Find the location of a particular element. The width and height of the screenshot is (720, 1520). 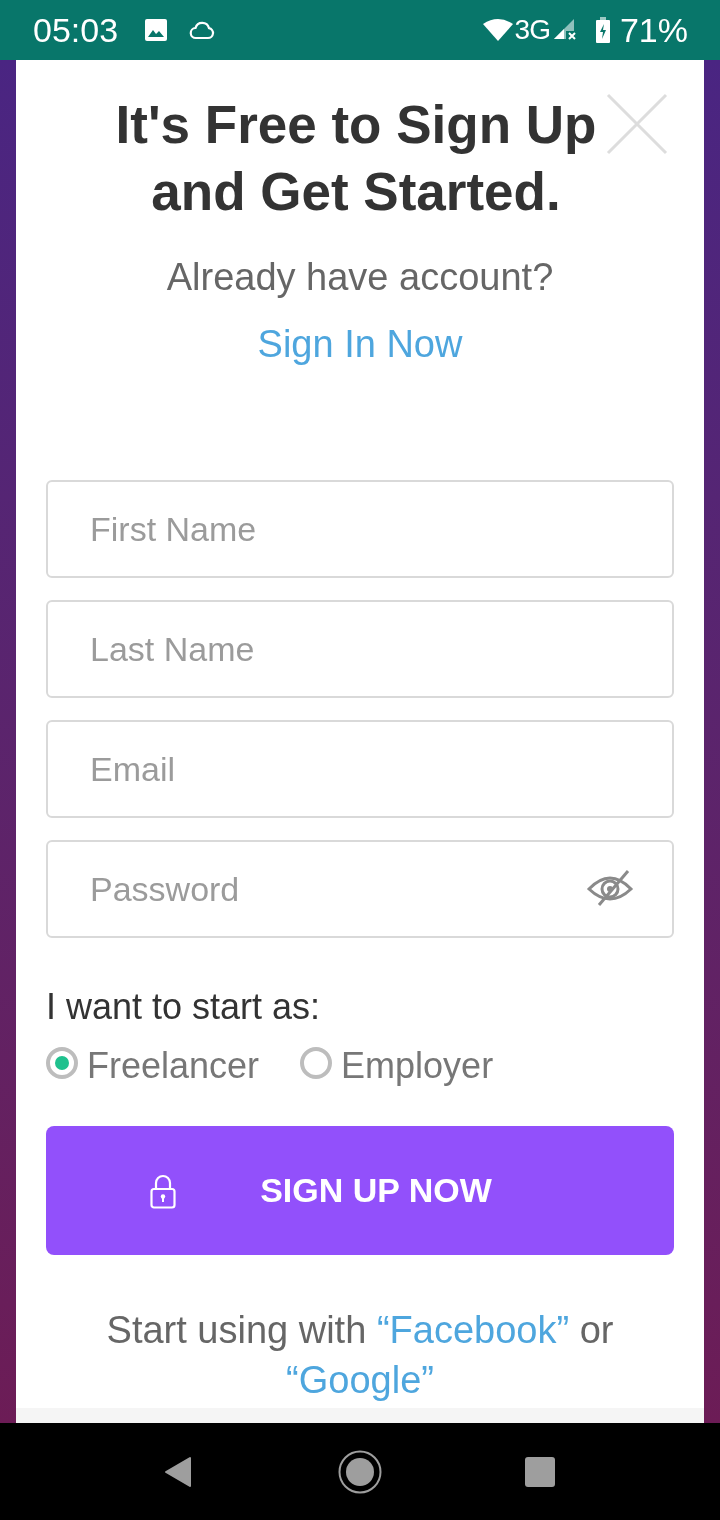

text-field: Email is located at coordinates (360, 769).